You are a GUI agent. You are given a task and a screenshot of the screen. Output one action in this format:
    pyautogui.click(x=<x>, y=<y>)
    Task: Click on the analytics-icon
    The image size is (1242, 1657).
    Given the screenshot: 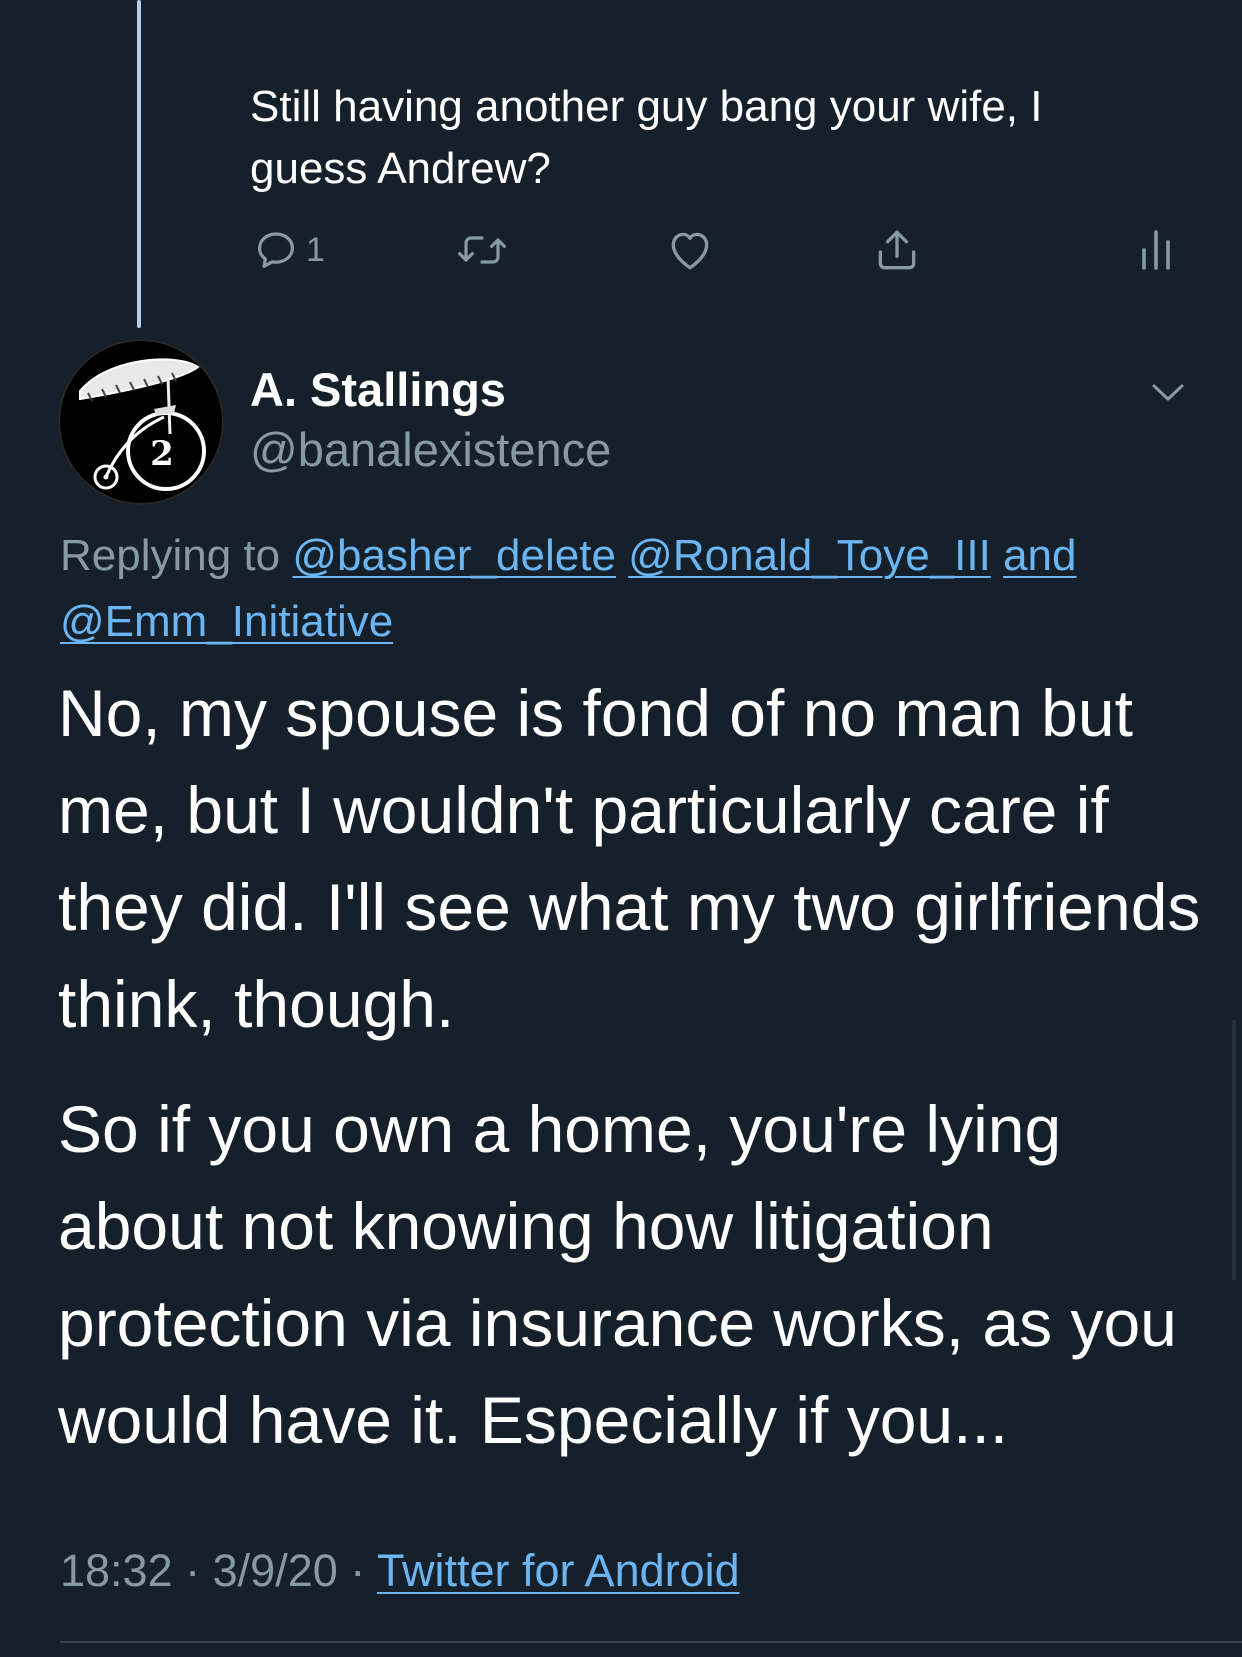 What is the action you would take?
    pyautogui.click(x=1156, y=250)
    